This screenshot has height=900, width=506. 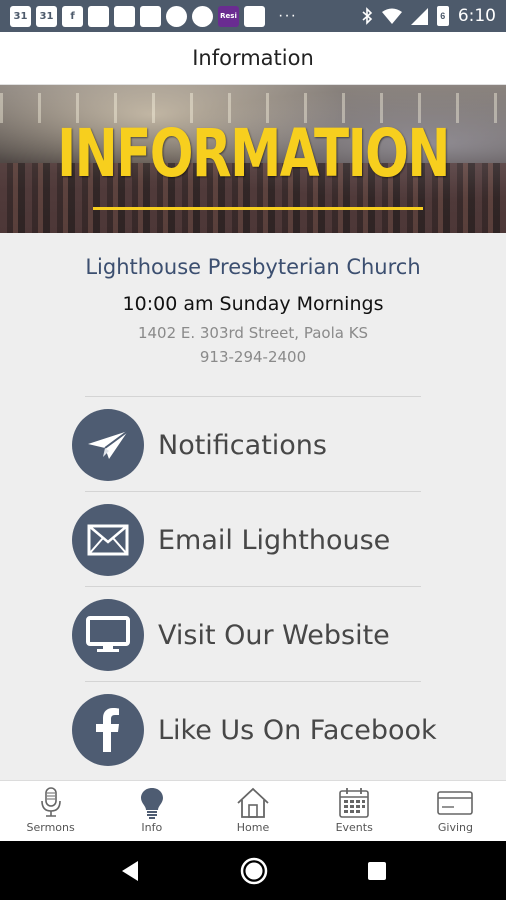 I want to click on nav-home: Home, so click(x=252, y=811).